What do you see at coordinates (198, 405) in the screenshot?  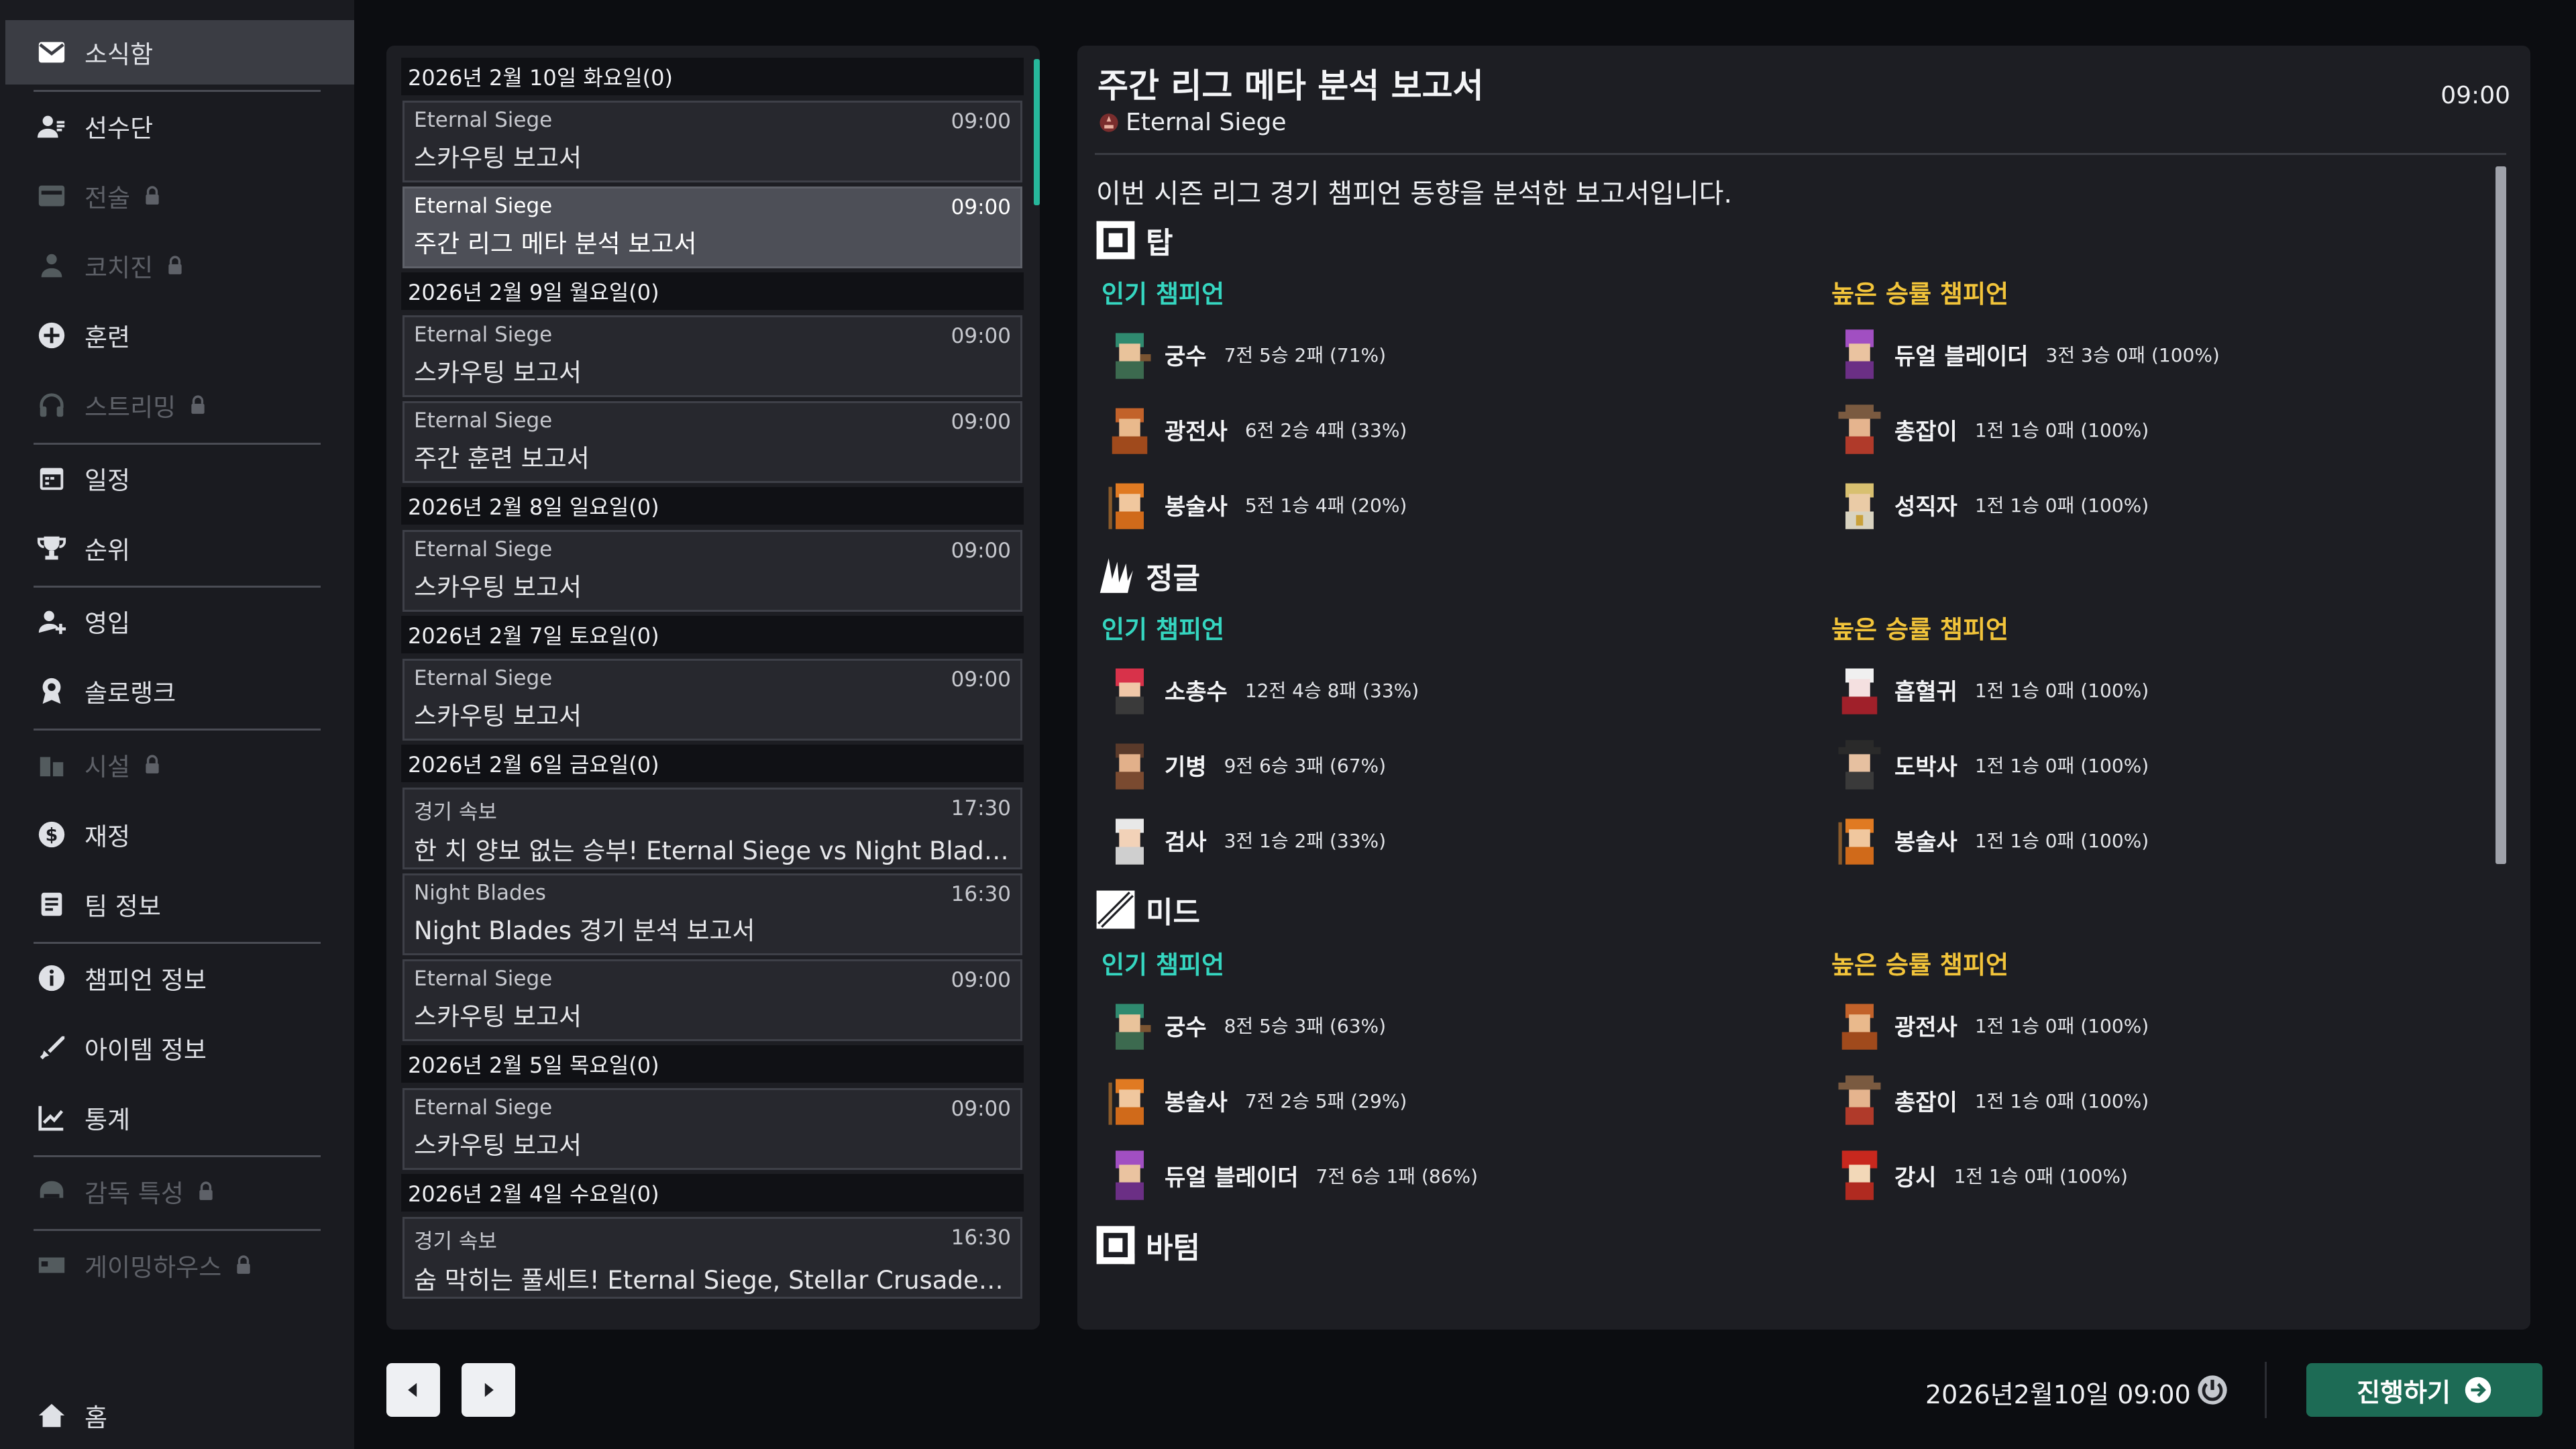 I see `lock-icon` at bounding box center [198, 405].